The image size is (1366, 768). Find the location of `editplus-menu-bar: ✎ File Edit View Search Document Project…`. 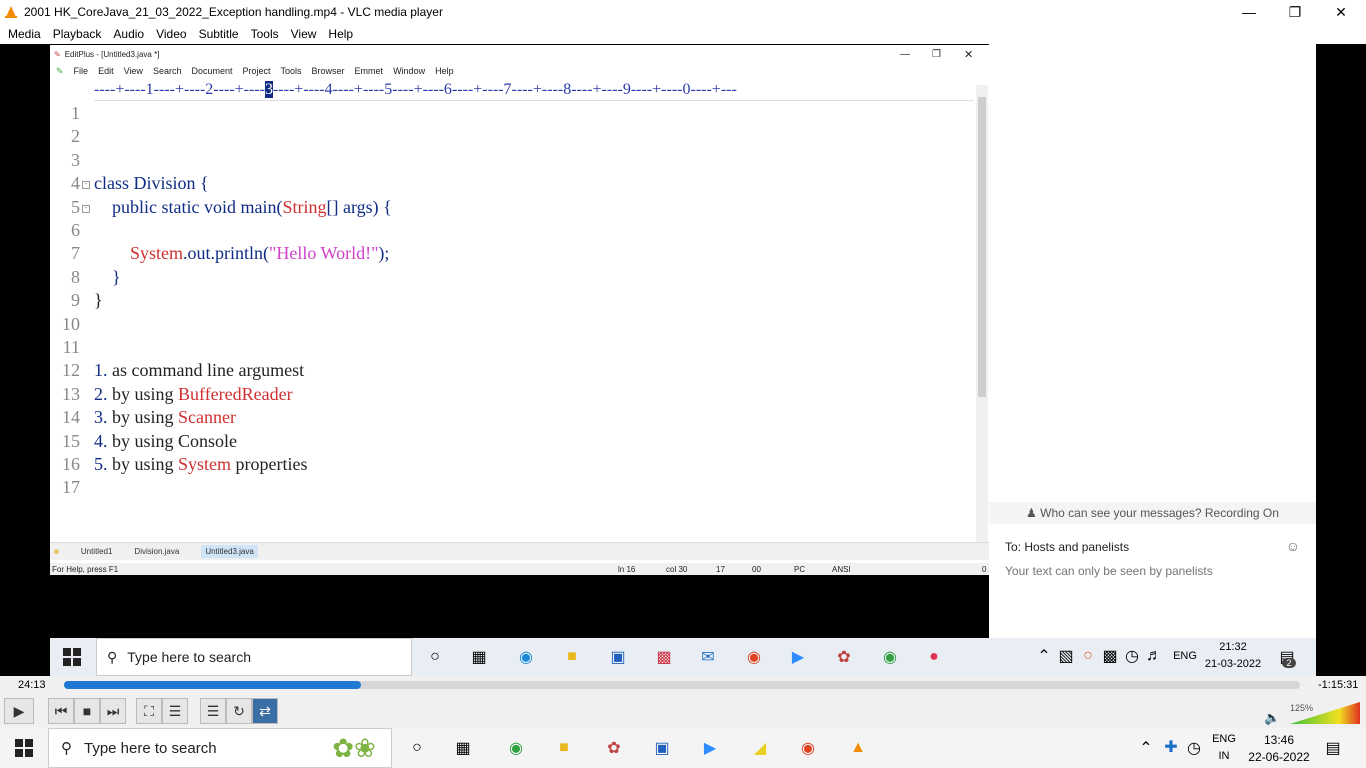

editplus-menu-bar: ✎ File Edit View Search Document Project… is located at coordinates (519, 71).